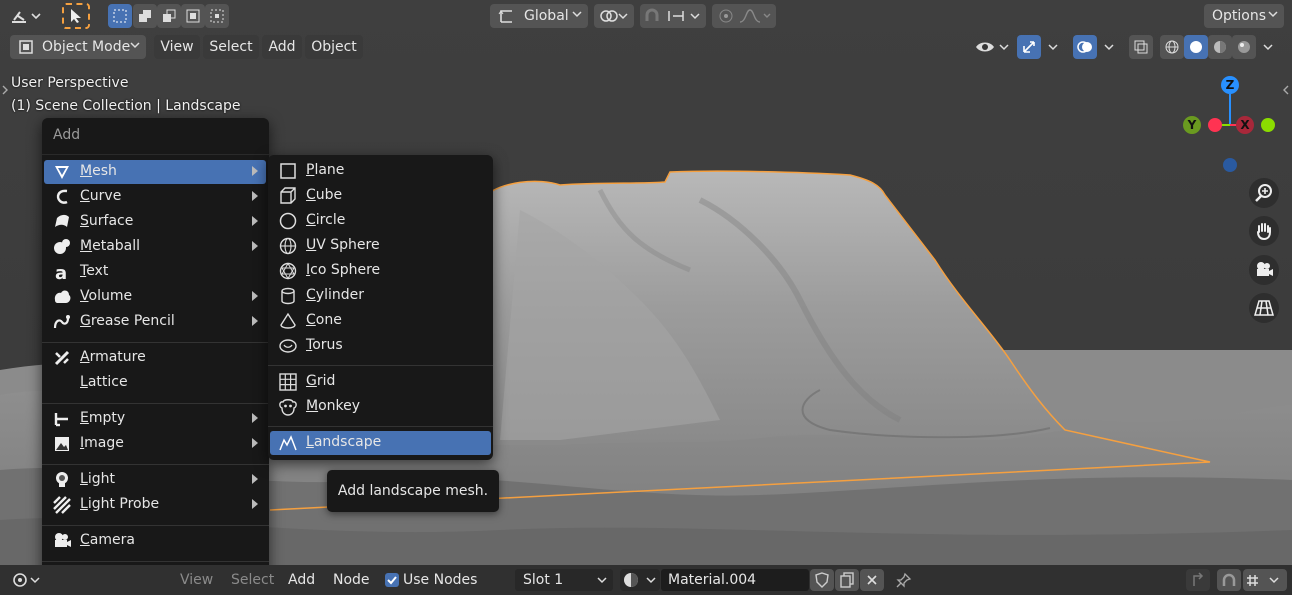  Describe the element at coordinates (380, 246) in the screenshot. I see `menu-item-uv-sphere: UV Sphere` at that location.